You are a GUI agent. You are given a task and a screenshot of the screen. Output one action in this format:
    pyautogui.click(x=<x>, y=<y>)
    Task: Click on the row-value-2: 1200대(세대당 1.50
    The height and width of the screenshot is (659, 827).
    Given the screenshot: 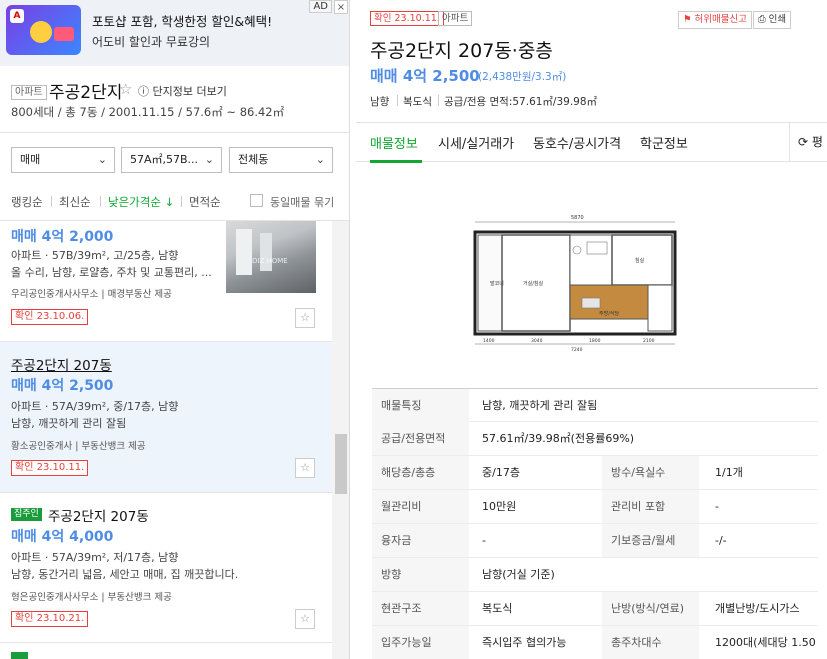 What is the action you would take?
    pyautogui.click(x=765, y=642)
    